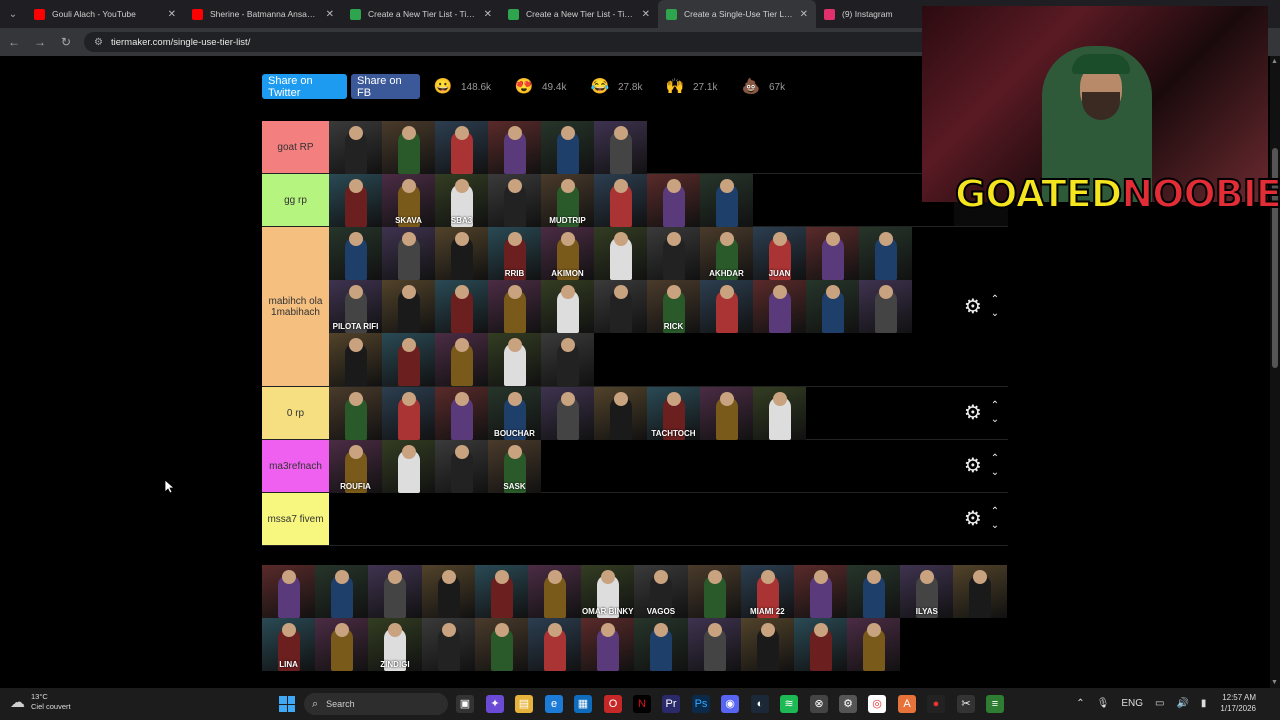 This screenshot has width=1280, height=720. I want to click on character-thumbnail: JUAN, so click(779, 253).